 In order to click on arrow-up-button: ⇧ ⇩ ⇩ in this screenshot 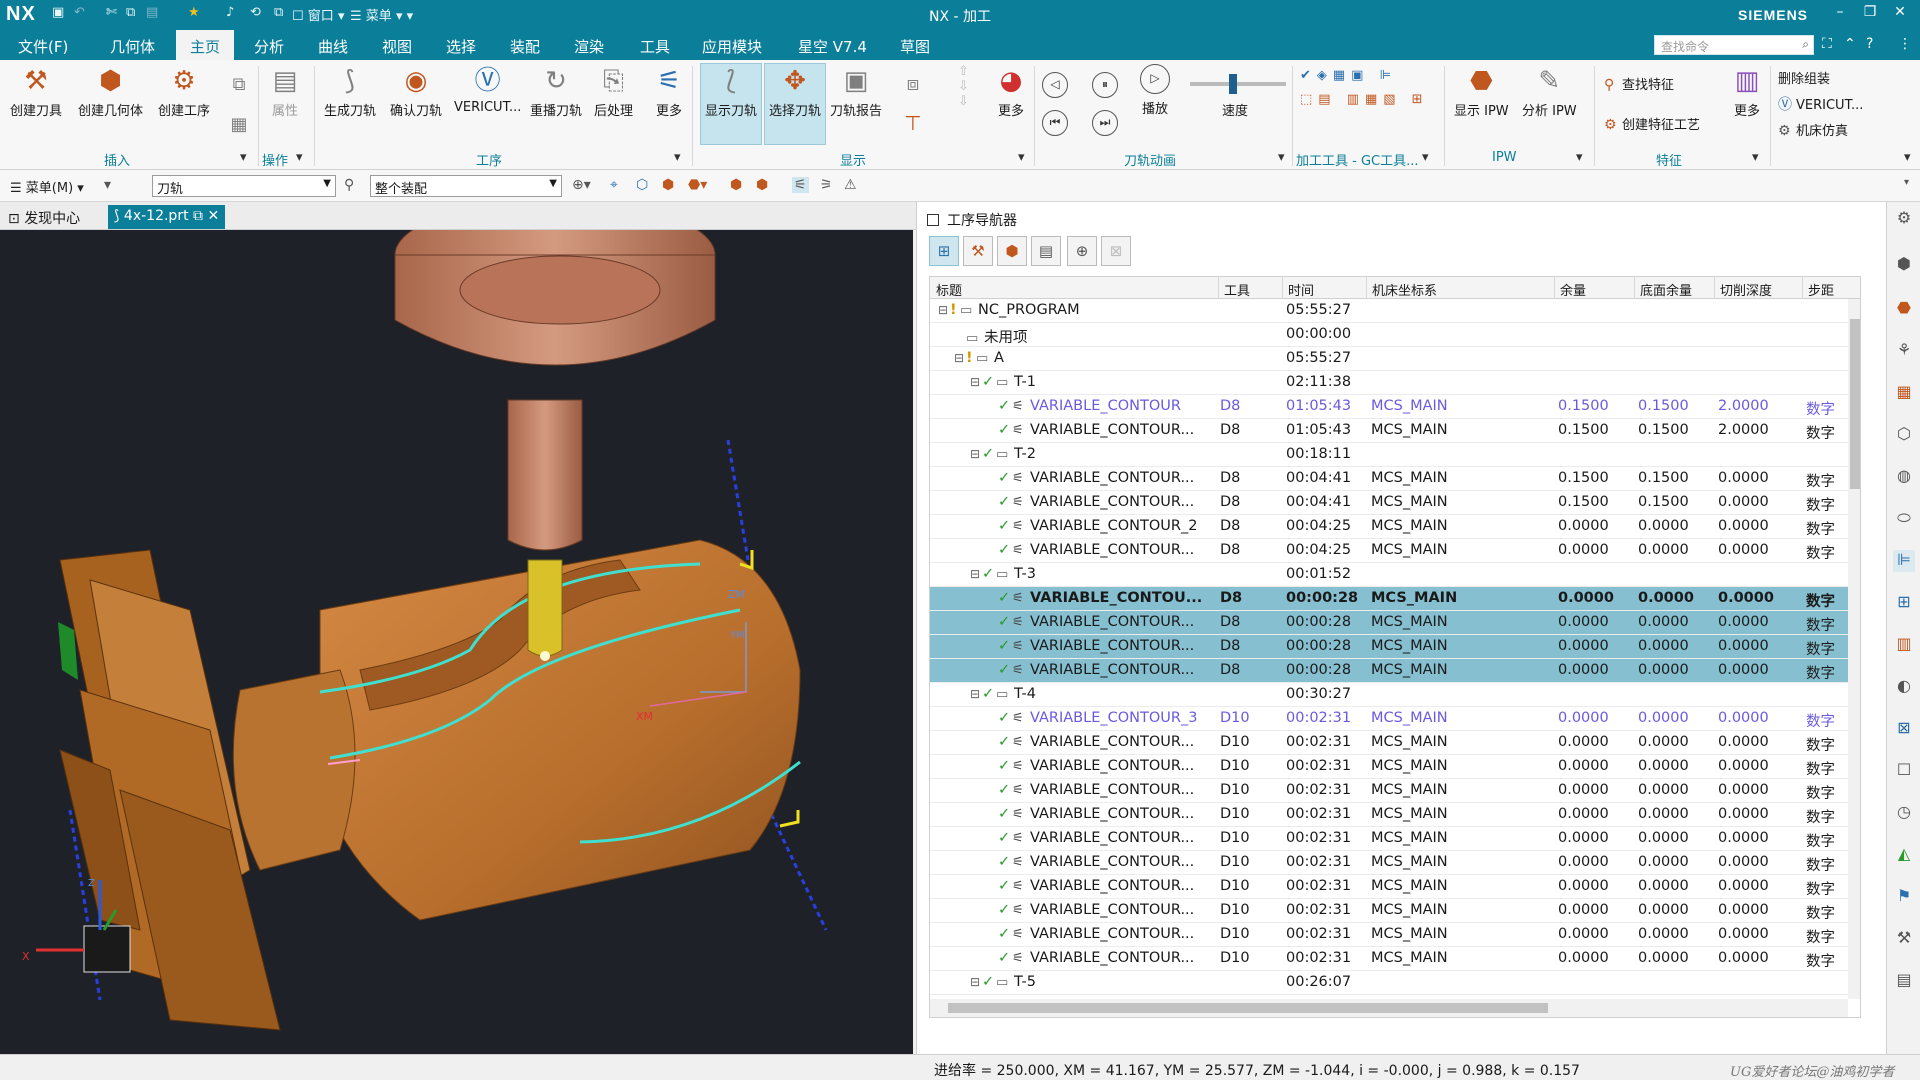, I will do `click(963, 86)`.